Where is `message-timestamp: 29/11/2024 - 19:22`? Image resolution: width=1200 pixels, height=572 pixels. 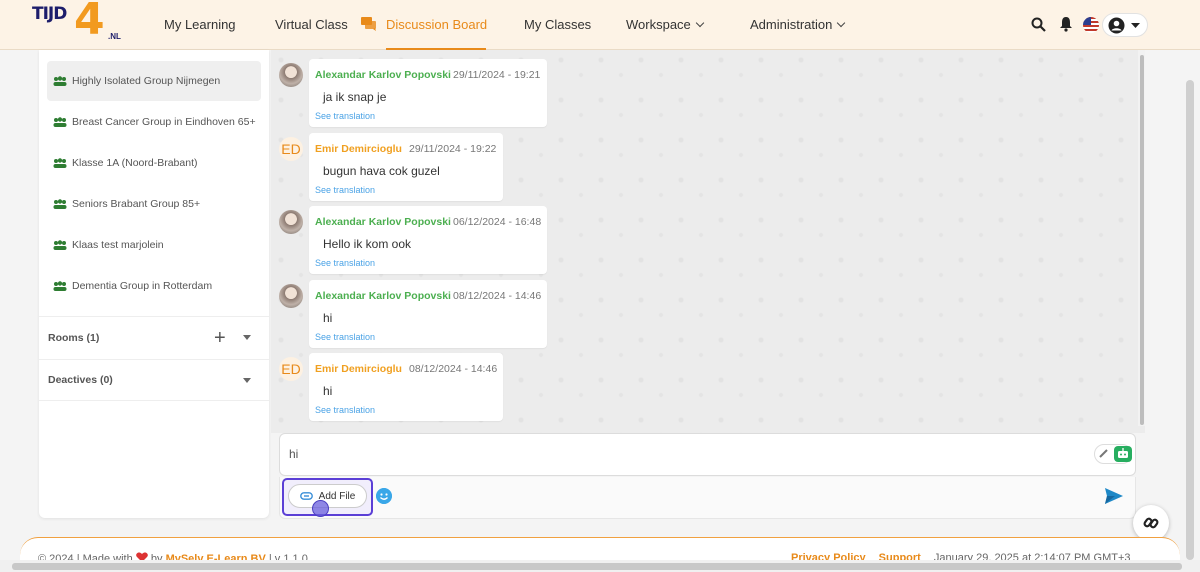
message-timestamp: 29/11/2024 - 19:22 is located at coordinates (453, 149).